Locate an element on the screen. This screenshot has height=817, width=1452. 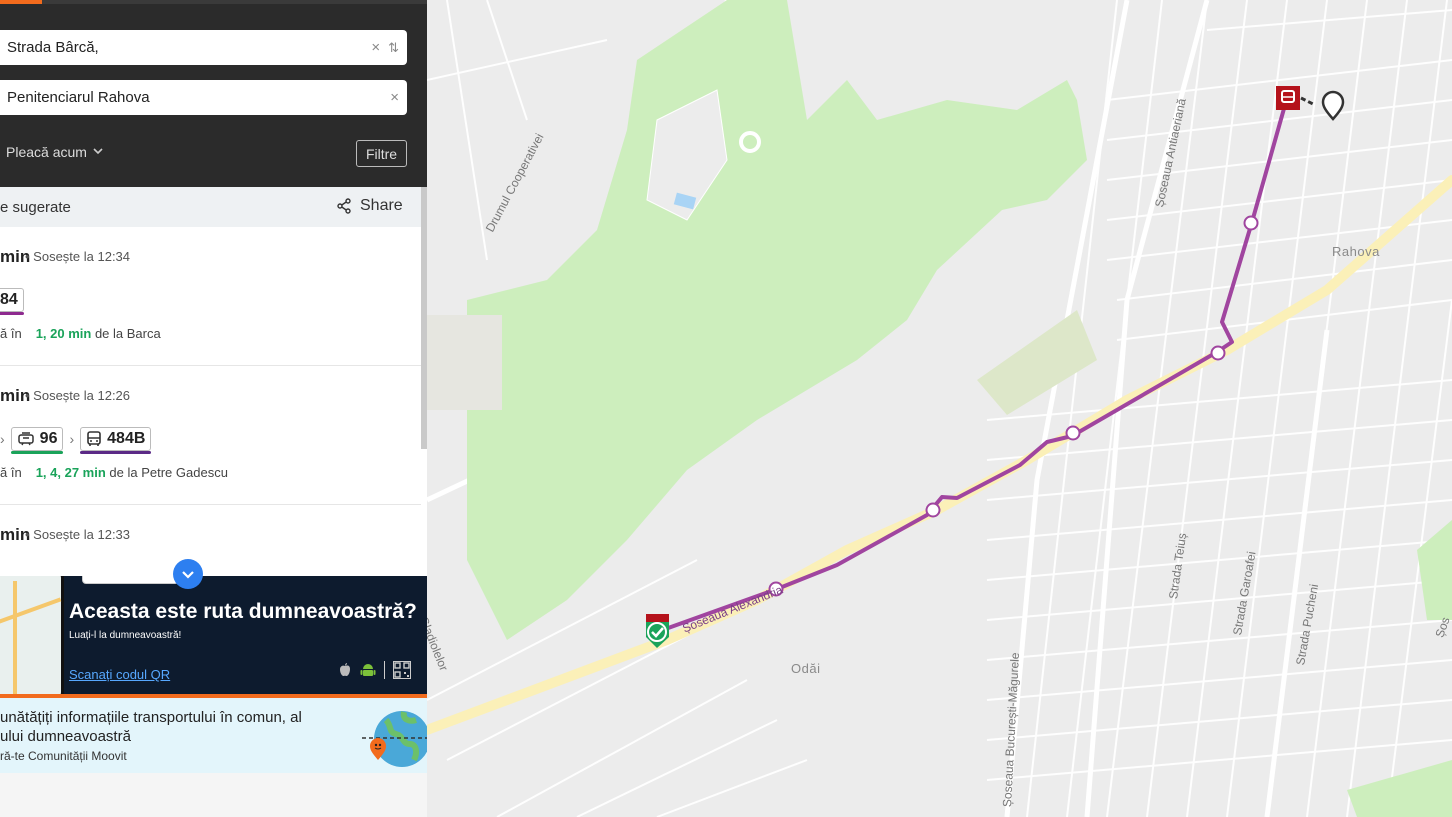
clear-origin-icon: × is located at coordinates (375, 47).